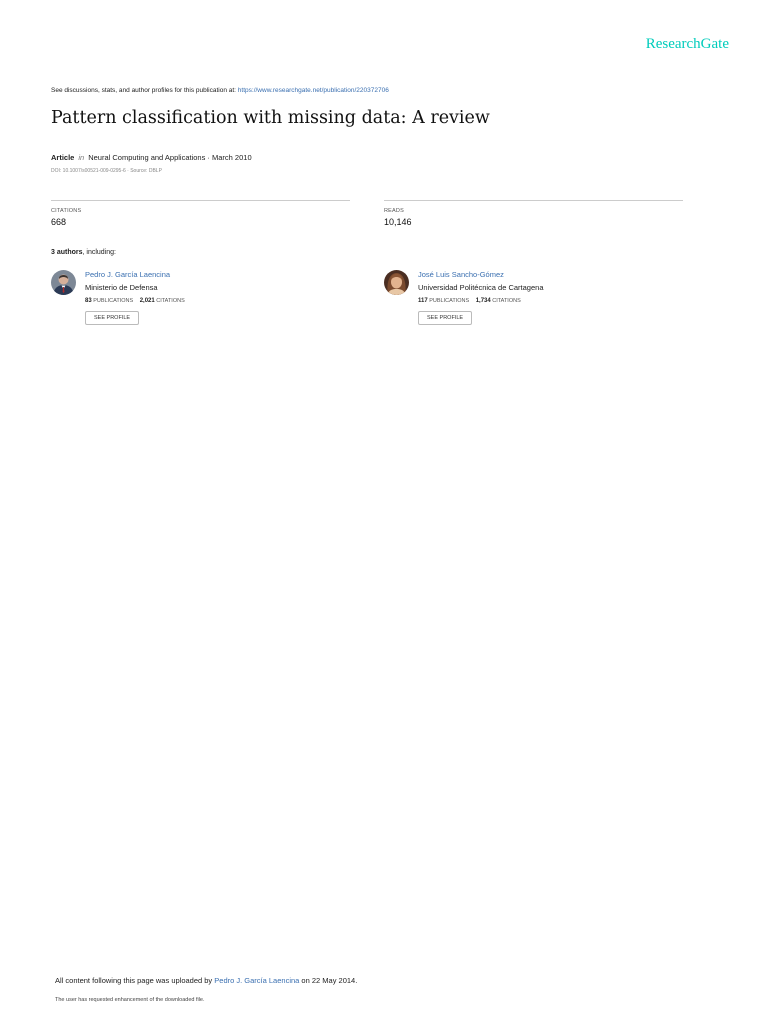 The height and width of the screenshot is (1024, 768). I want to click on authors-count: 3 authors, so click(67, 252).